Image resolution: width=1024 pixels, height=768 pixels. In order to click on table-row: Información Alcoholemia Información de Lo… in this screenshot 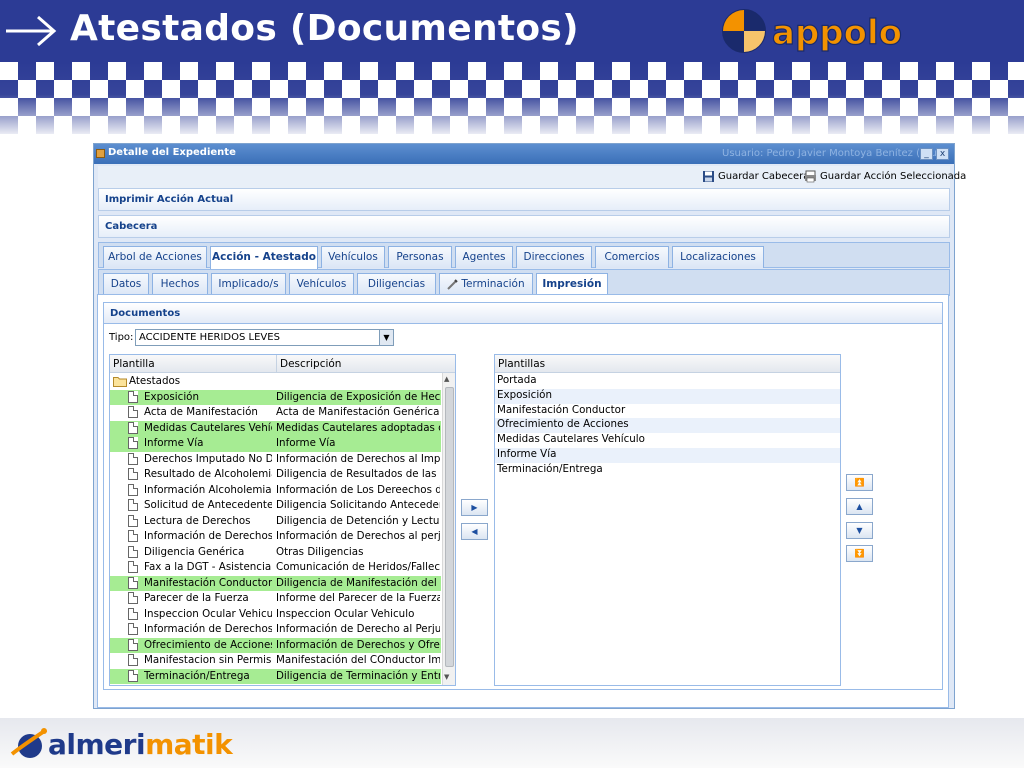, I will do `click(275, 491)`.